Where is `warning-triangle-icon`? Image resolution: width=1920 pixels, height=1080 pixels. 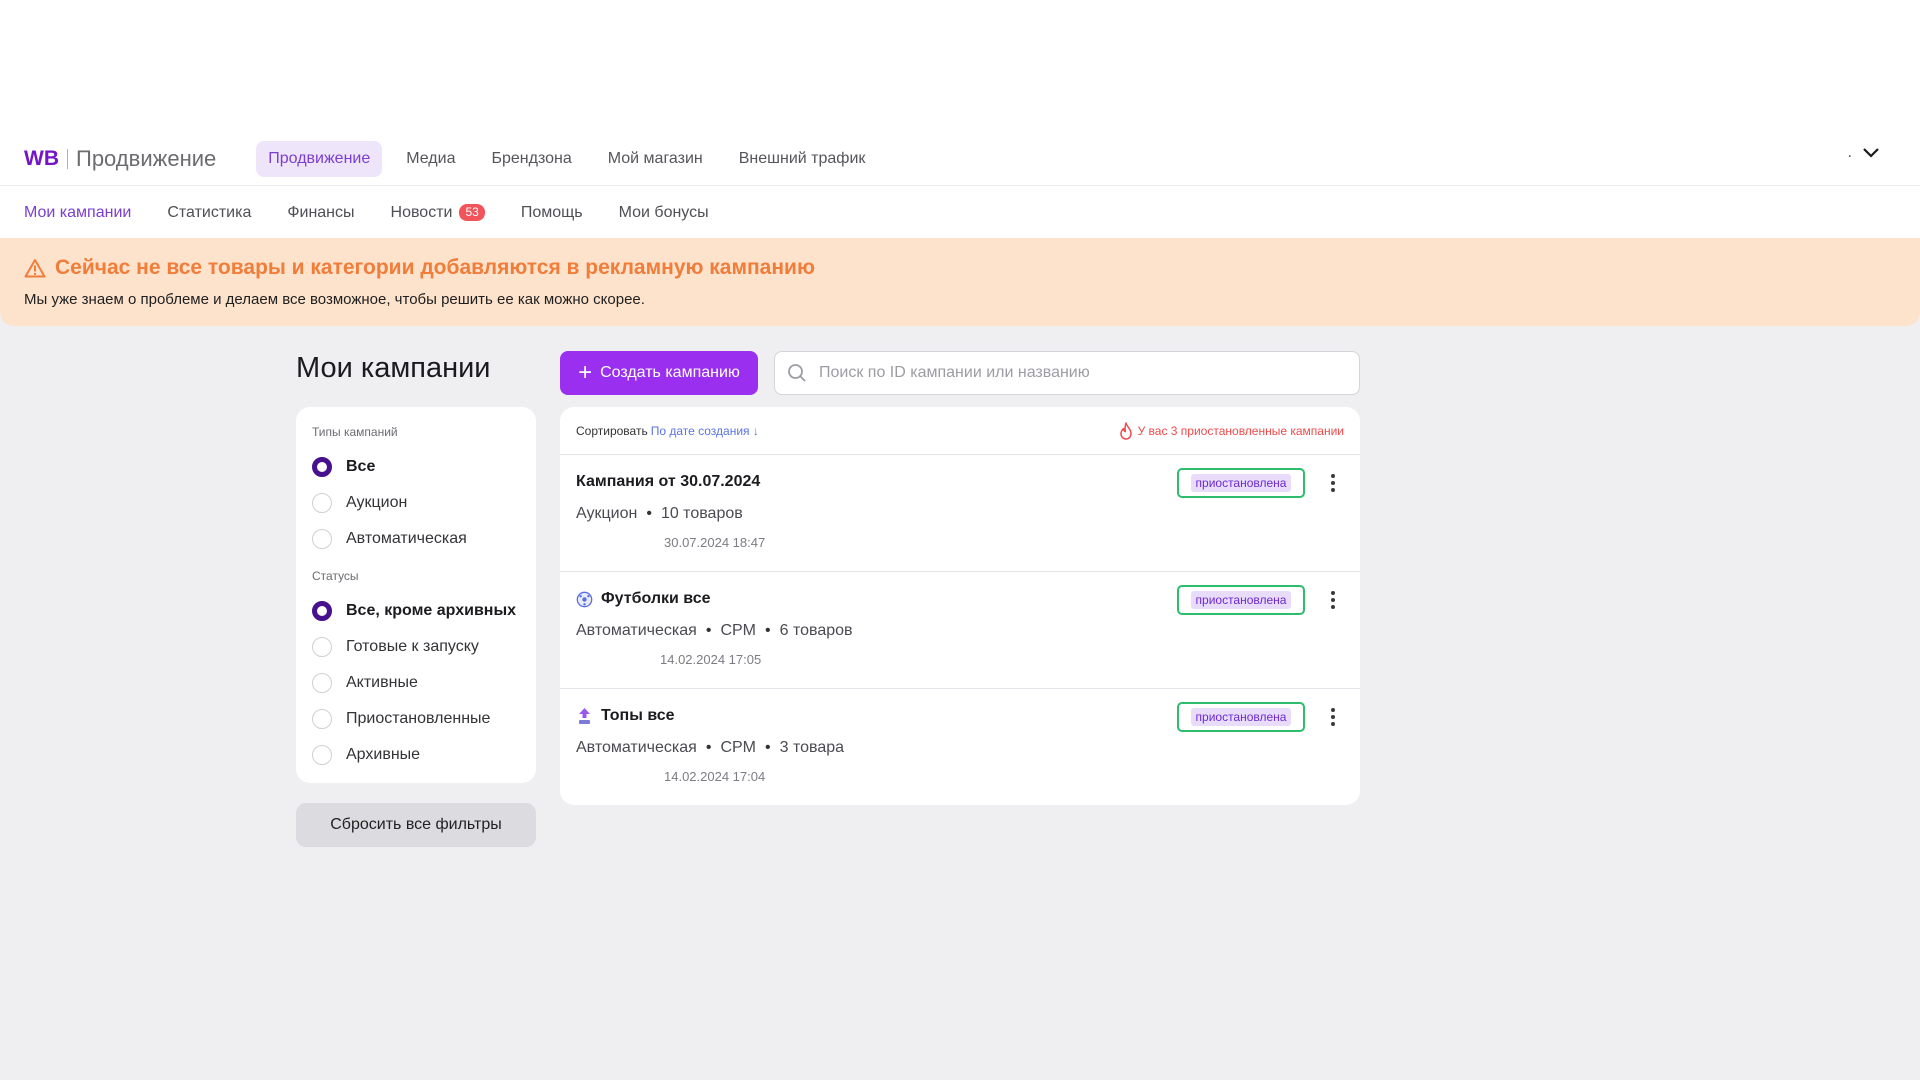 warning-triangle-icon is located at coordinates (35, 268).